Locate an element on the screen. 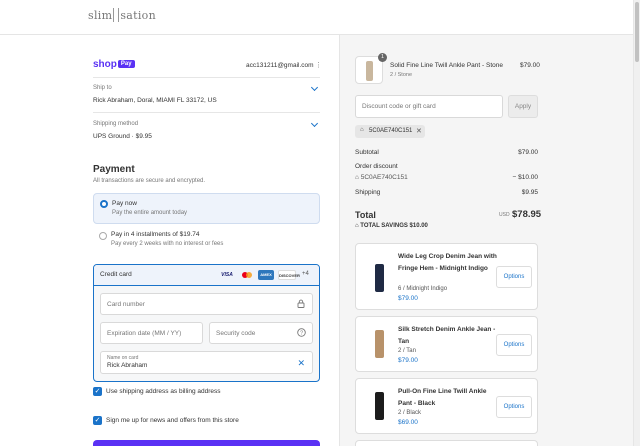 This screenshot has height=446, width=640. upsell-variant: 2 / Tan is located at coordinates (407, 351).